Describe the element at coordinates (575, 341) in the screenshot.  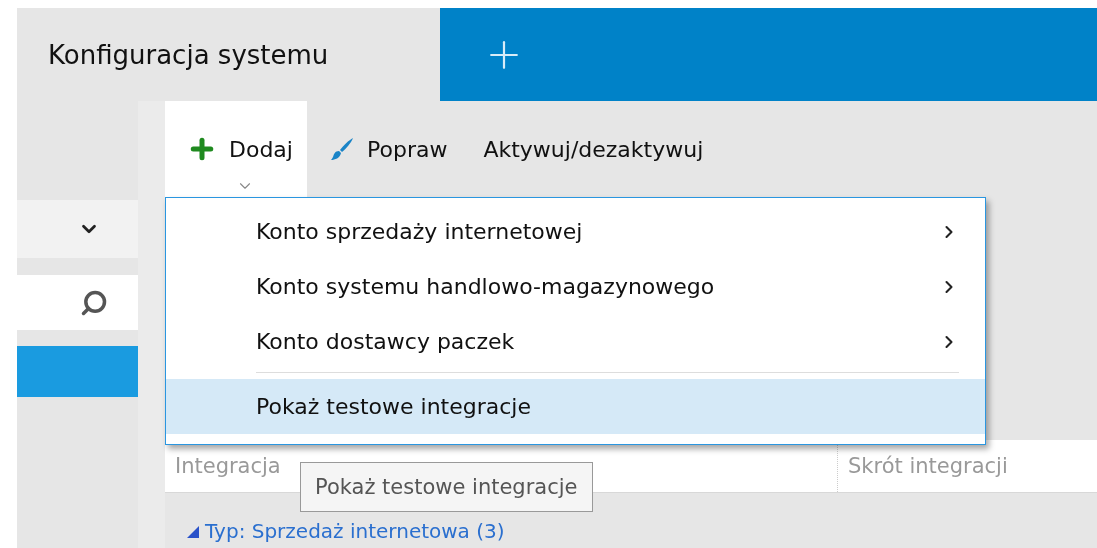
I see `menu-item: Konto dostawcy paczek` at that location.